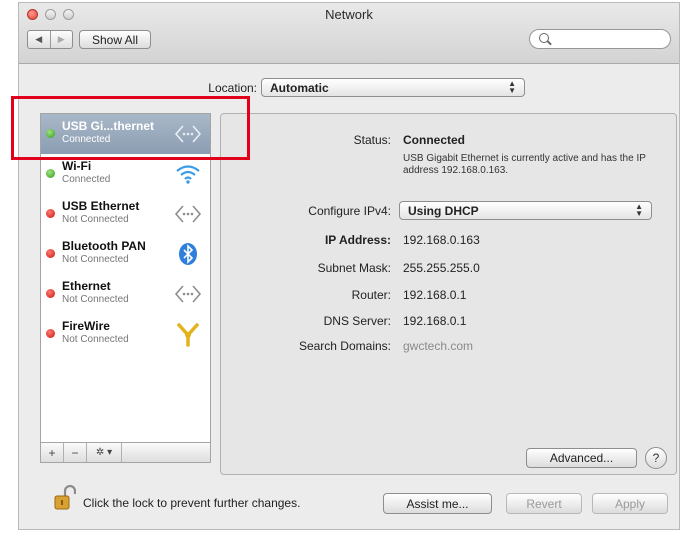 The width and height of the screenshot is (686, 535). I want to click on show-all-button: Show All, so click(115, 39).